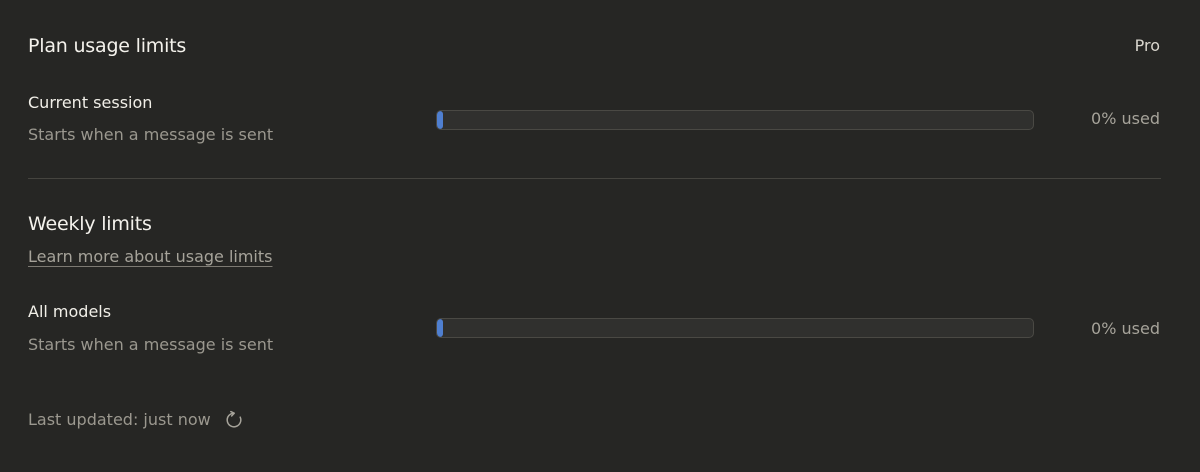 The image size is (1200, 472). I want to click on section-divider, so click(594, 178).